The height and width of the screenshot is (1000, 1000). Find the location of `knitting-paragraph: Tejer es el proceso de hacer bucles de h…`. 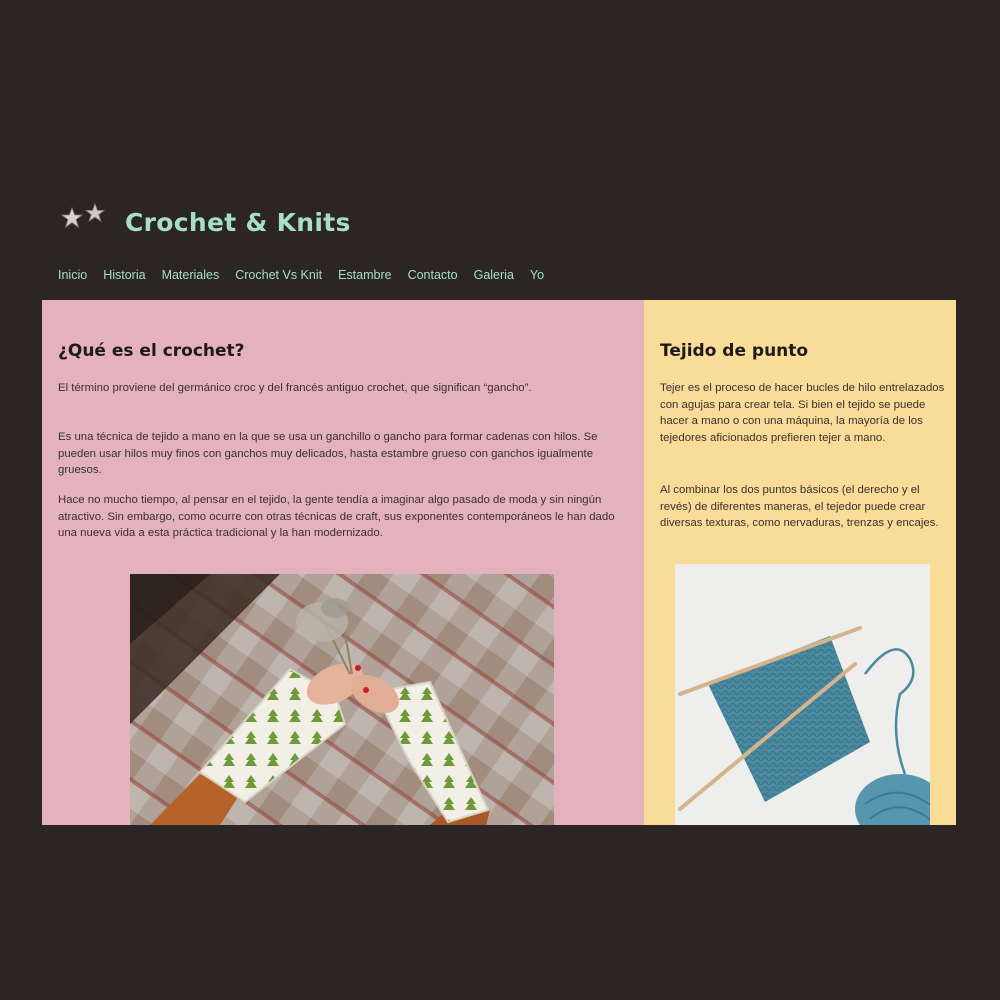

knitting-paragraph: Tejer es el proceso de hacer bucles de h… is located at coordinates (802, 413).